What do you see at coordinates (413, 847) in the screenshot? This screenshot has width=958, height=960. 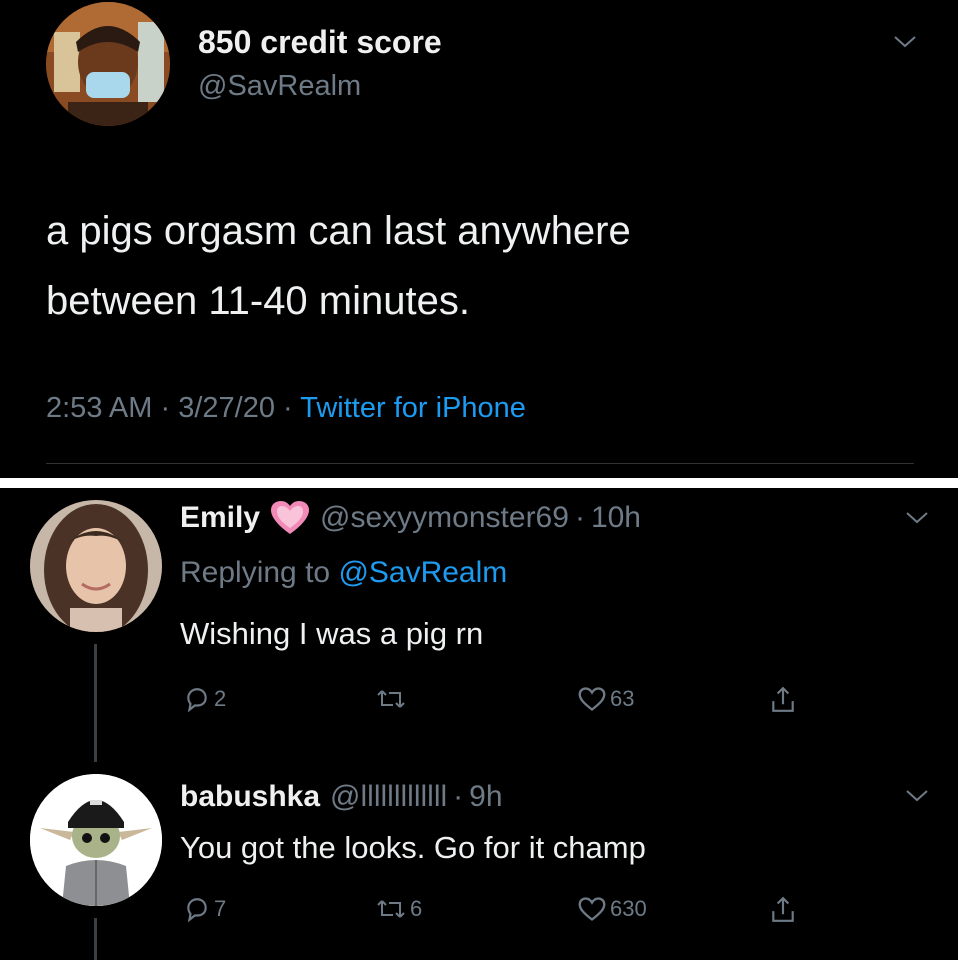 I see `reply-text: You got the looks. Go for it champ` at bounding box center [413, 847].